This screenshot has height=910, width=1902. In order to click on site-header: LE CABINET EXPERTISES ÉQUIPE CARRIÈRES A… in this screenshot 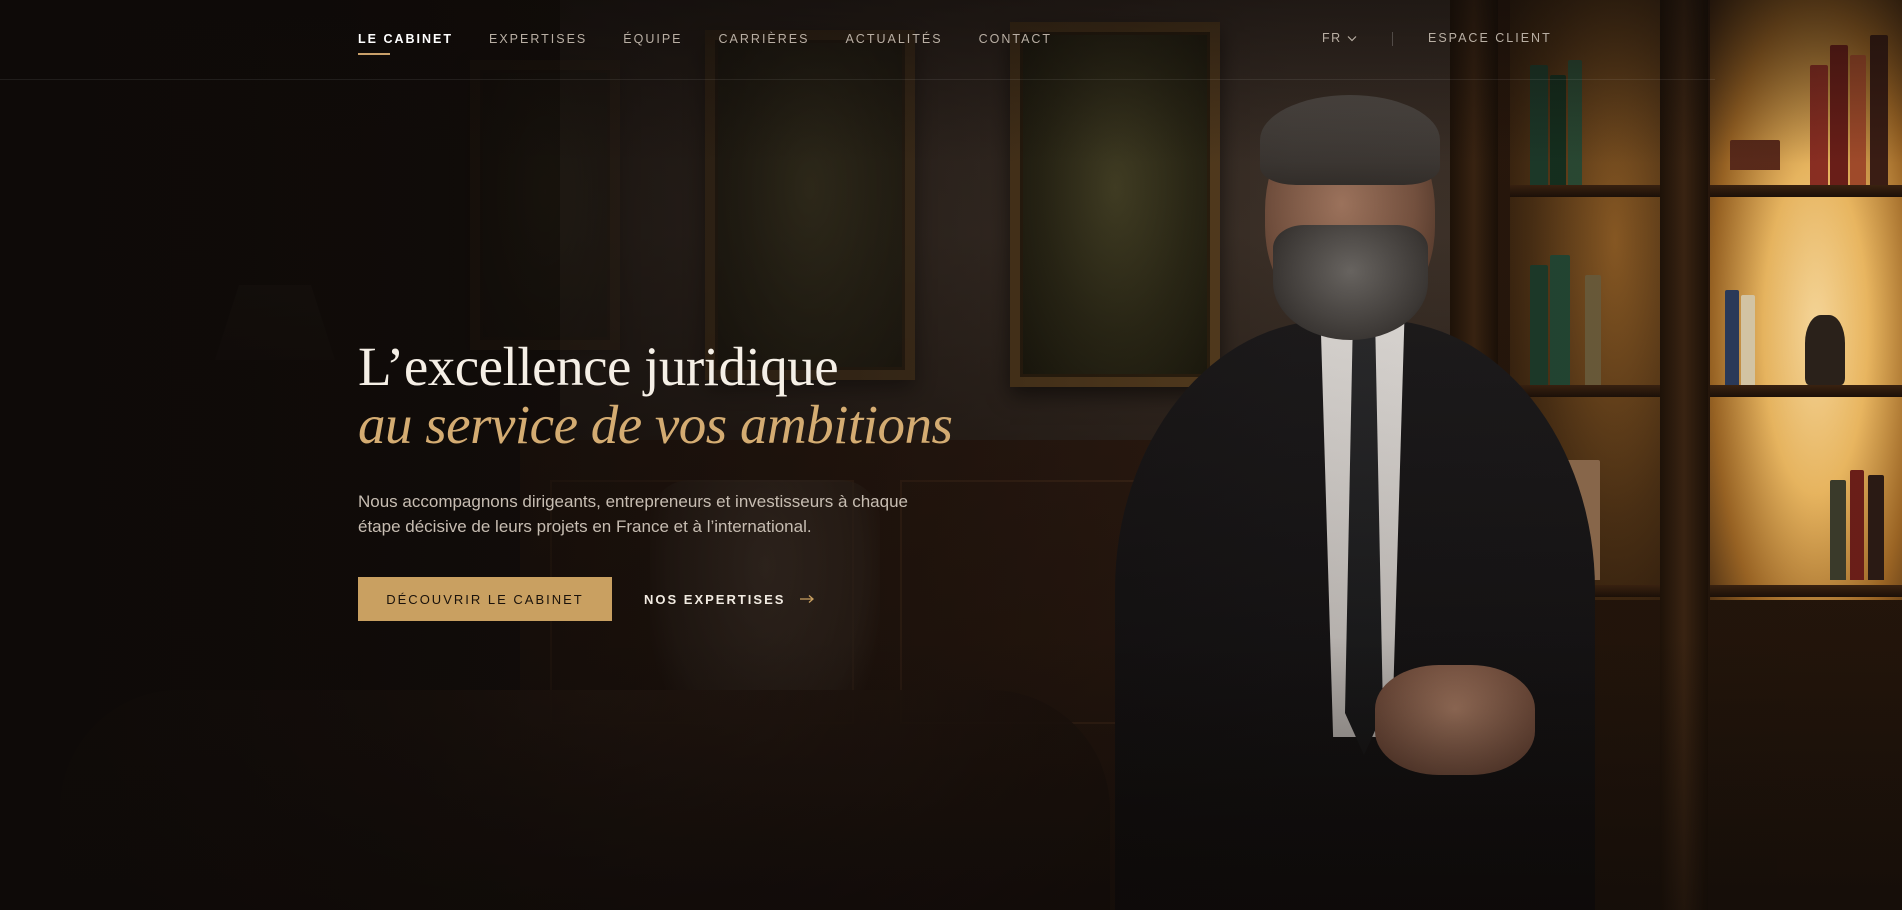, I will do `click(951, 40)`.